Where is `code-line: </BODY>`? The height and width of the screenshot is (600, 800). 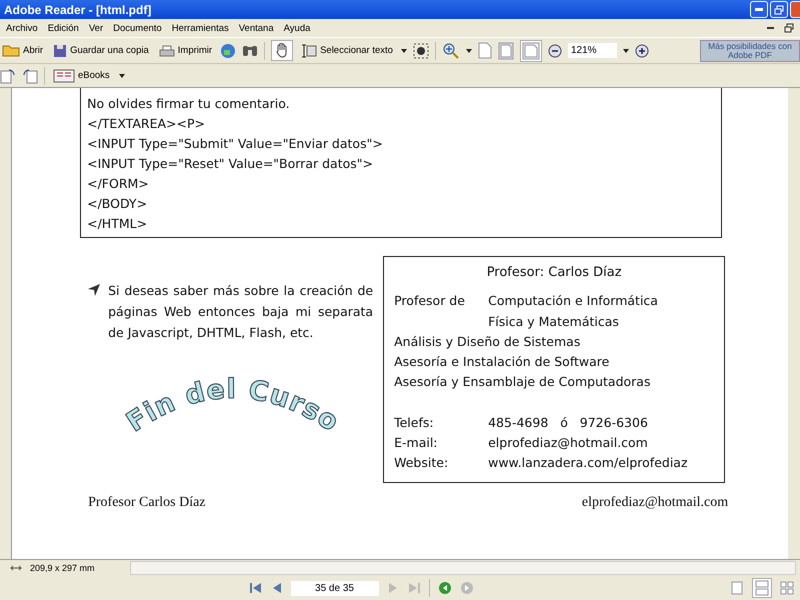 code-line: </BODY> is located at coordinates (117, 204).